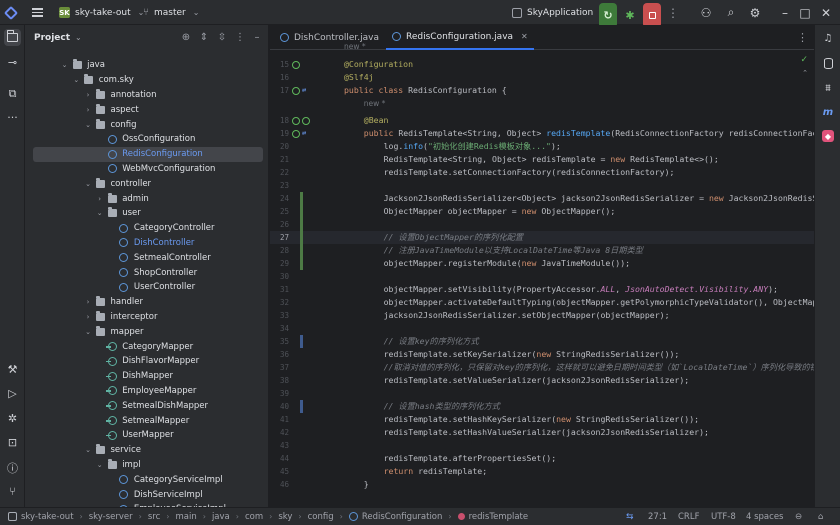 This screenshot has height=525, width=840. Describe the element at coordinates (542, 224) in the screenshot. I see `code-line: 26` at that location.